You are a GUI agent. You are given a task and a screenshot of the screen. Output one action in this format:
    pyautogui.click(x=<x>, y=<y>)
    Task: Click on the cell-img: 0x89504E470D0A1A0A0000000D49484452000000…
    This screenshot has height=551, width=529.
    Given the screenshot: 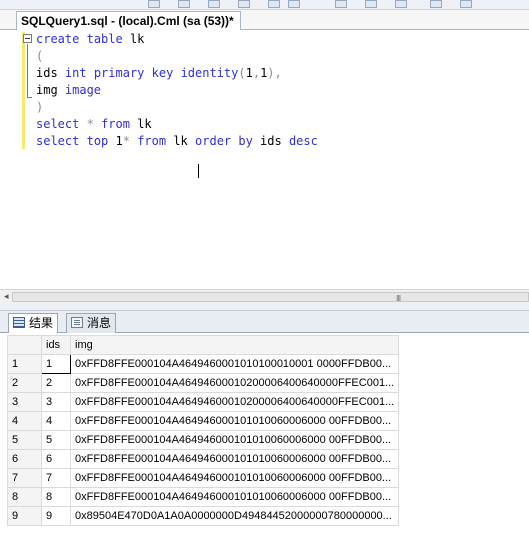 What is the action you would take?
    pyautogui.click(x=234, y=516)
    